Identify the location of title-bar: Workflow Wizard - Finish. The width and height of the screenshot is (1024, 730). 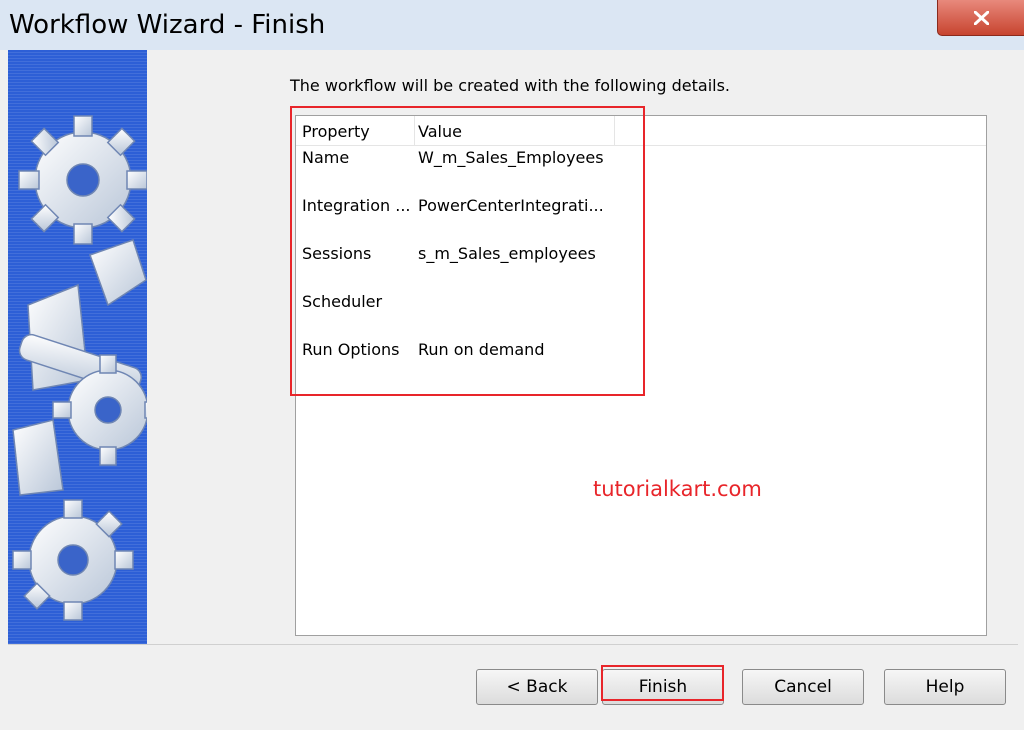
(512, 25).